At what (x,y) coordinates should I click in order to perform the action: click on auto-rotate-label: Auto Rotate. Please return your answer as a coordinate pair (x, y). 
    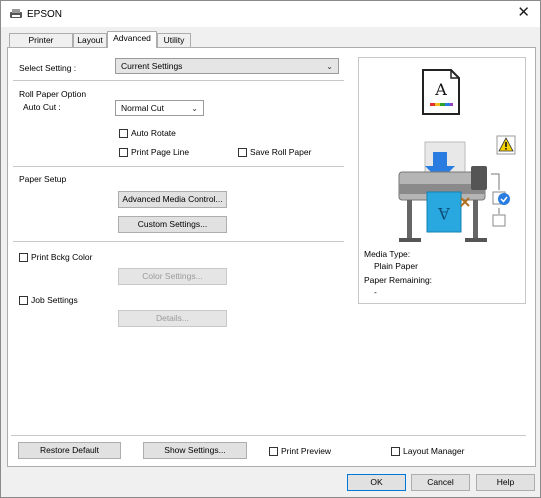
    Looking at the image, I should click on (153, 133).